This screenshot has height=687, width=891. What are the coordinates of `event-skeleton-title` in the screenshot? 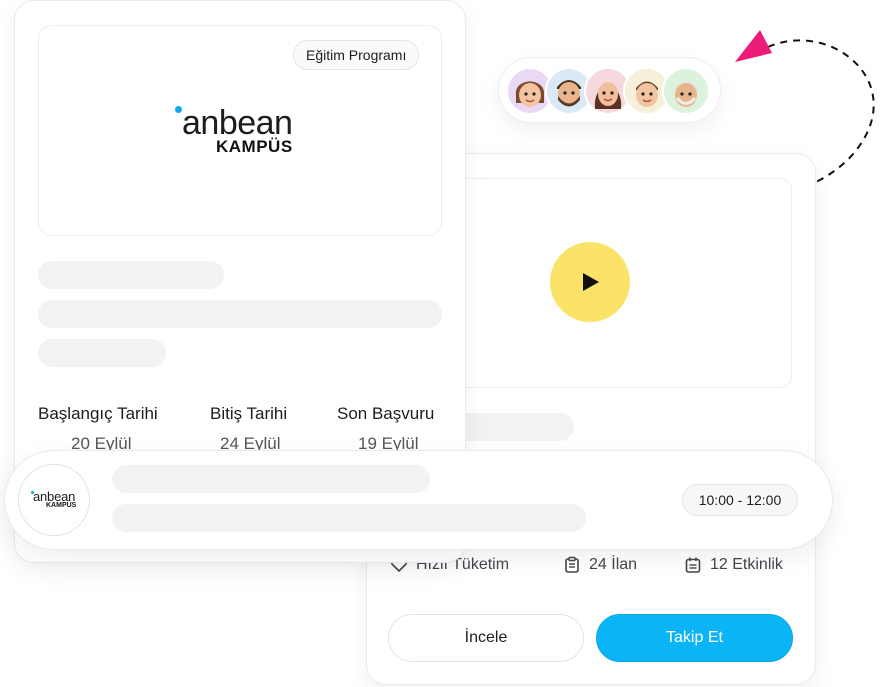 It's located at (271, 479).